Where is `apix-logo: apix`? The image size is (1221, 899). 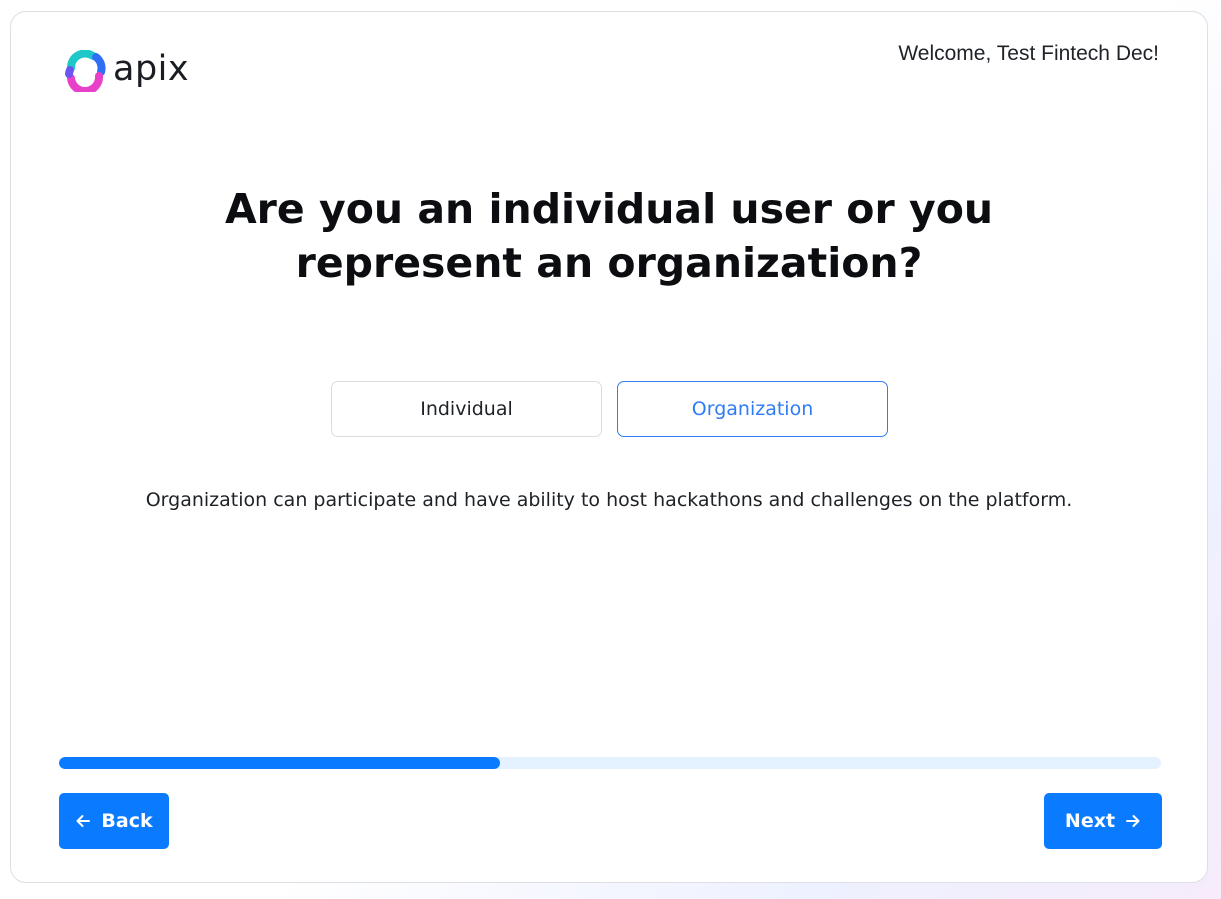 apix-logo: apix is located at coordinates (126, 71).